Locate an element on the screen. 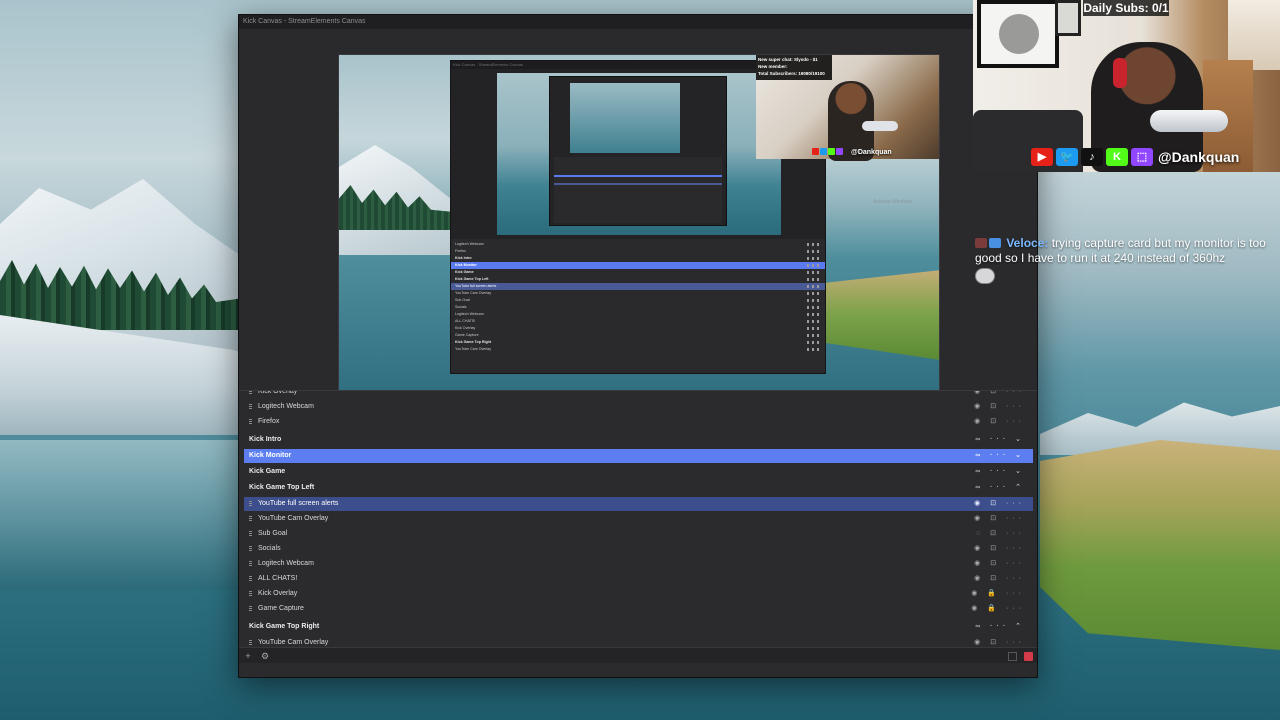  tiktok-icon: ♪ is located at coordinates (1092, 157).